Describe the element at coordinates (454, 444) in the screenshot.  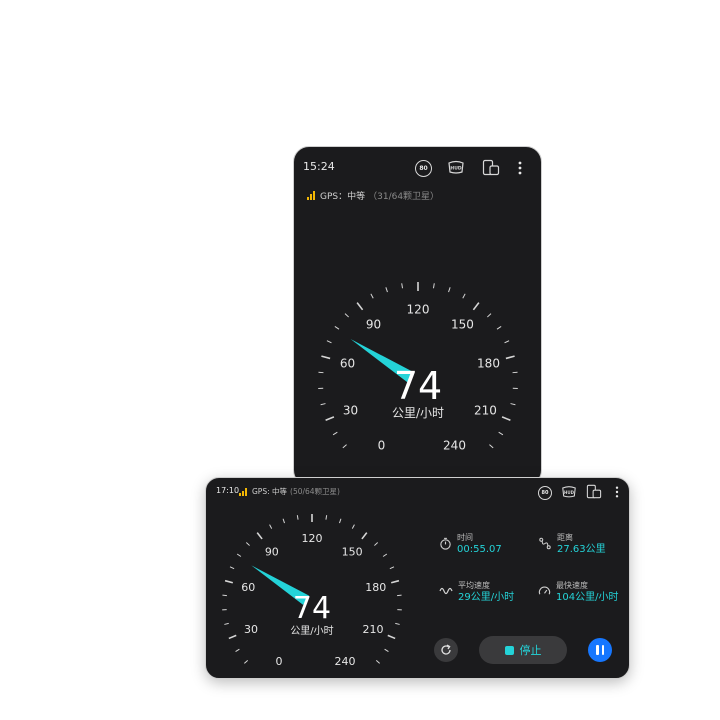
I see `portrait-gauge-tick-label-240: 240` at that location.